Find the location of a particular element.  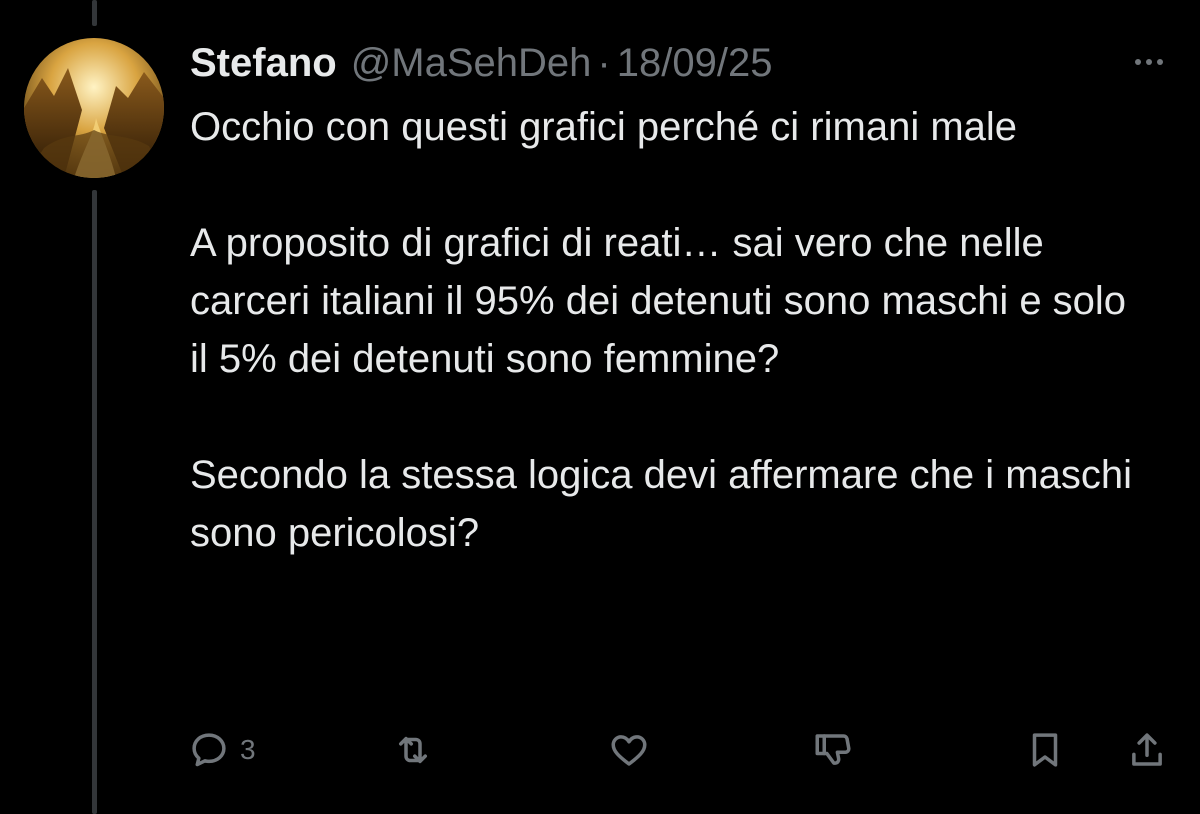

like-button is located at coordinates (629, 750).